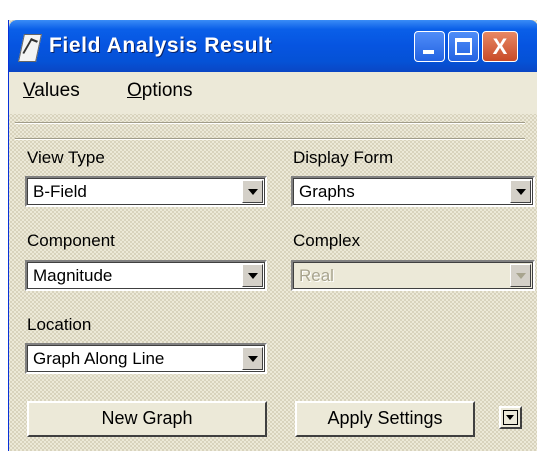 The image size is (537, 451). Describe the element at coordinates (29, 90) in the screenshot. I see `menu-values-accel: V` at that location.